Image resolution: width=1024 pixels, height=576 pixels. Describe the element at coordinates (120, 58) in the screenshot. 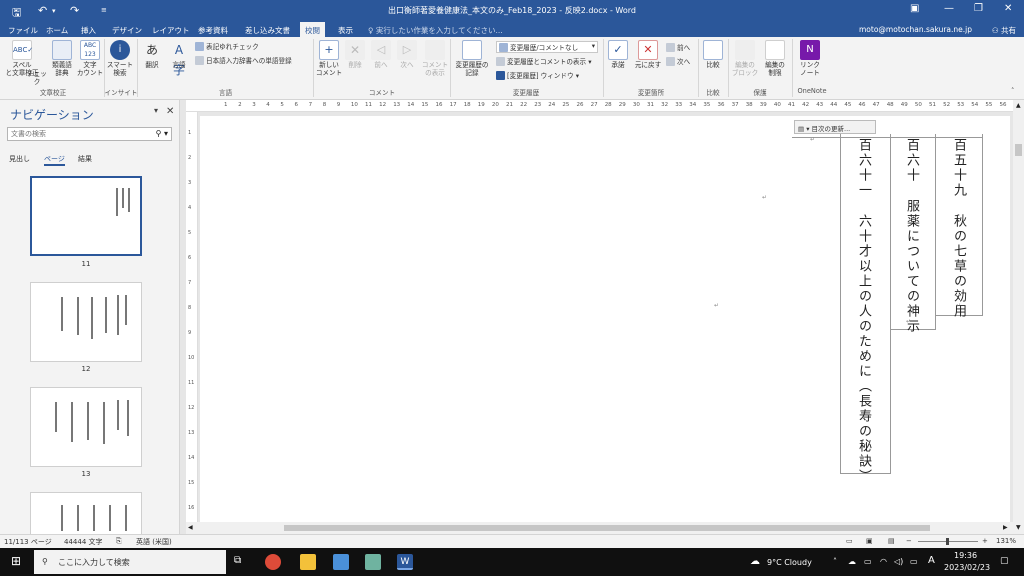

I see `smart-lookup-button: i スマート 検索` at that location.